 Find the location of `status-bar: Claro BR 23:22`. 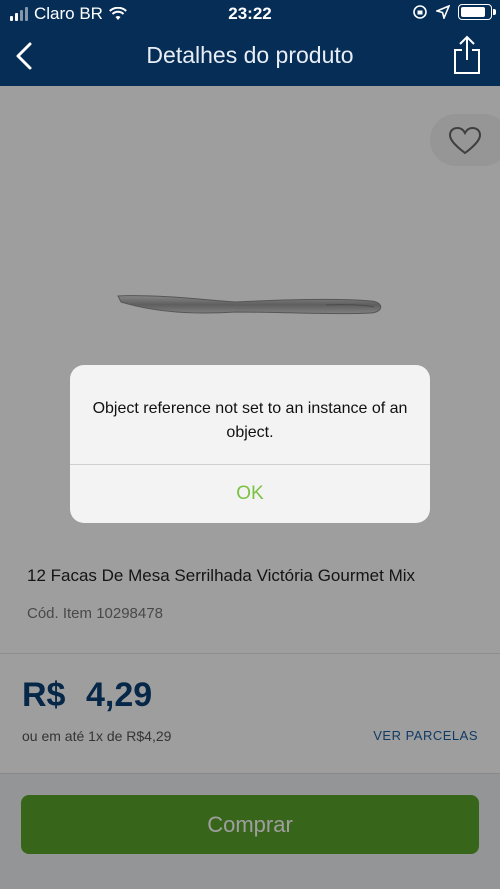

status-bar: Claro BR 23:22 is located at coordinates (250, 14).